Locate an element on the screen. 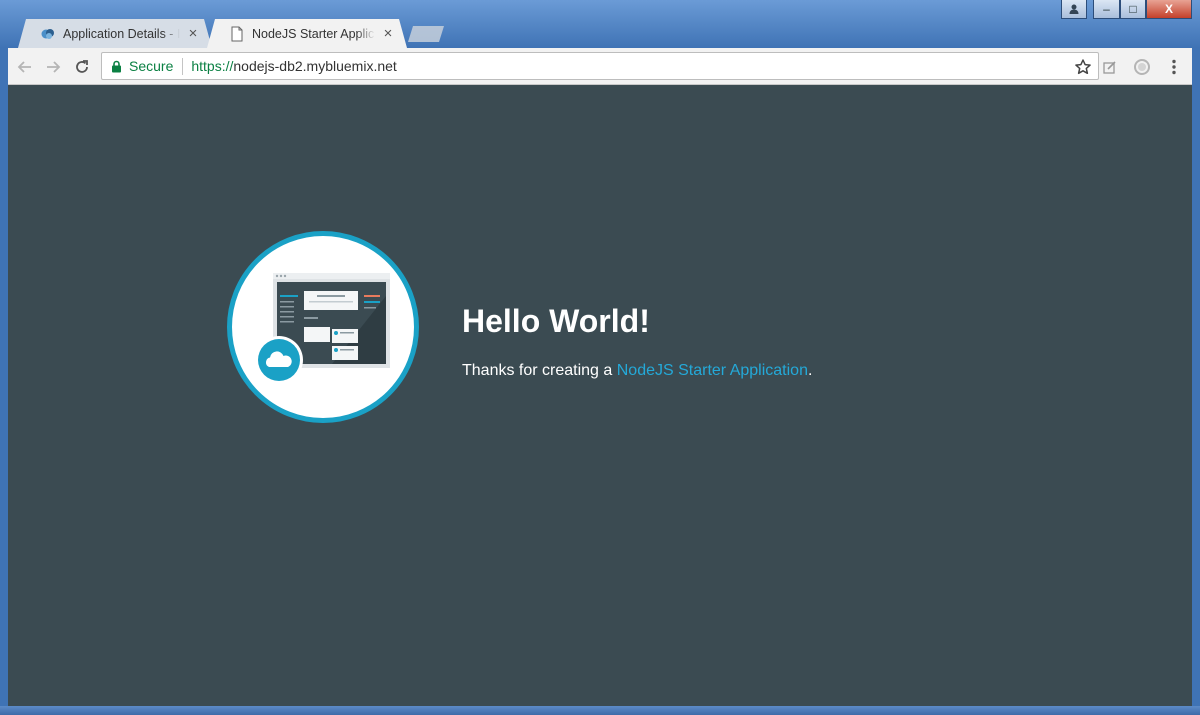 The width and height of the screenshot is (1200, 715). forward-arrow-icon is located at coordinates (54, 67).